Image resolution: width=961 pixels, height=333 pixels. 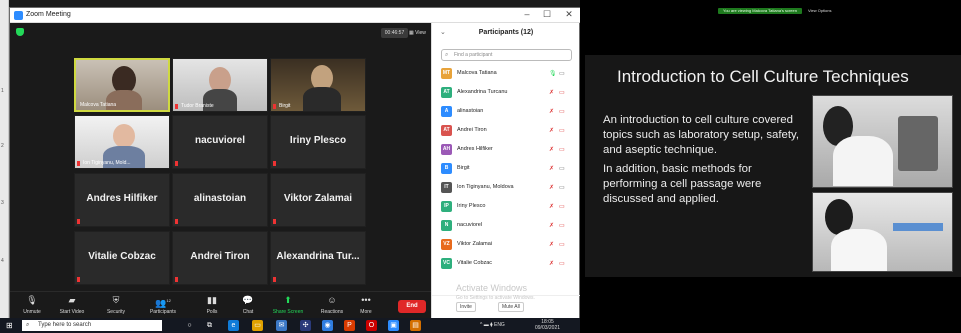 What do you see at coordinates (20, 32) in the screenshot?
I see `encryption-shield-icon` at bounding box center [20, 32].